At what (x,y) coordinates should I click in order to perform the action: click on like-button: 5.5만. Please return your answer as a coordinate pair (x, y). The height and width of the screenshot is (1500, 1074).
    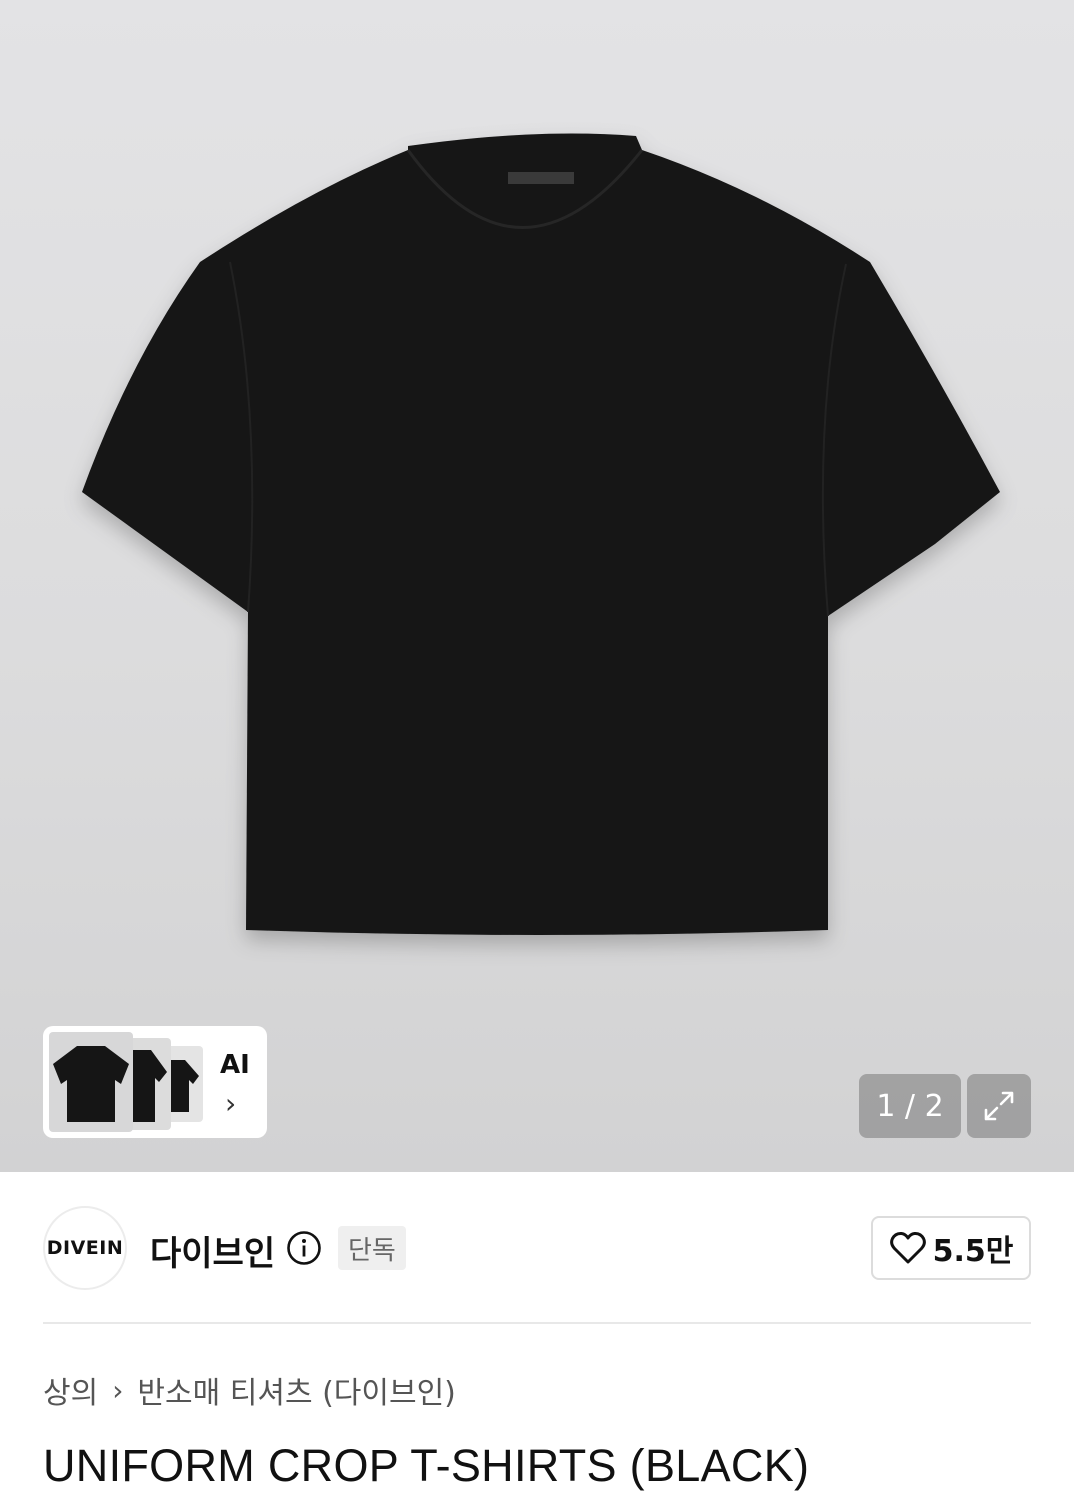
    Looking at the image, I should click on (951, 1248).